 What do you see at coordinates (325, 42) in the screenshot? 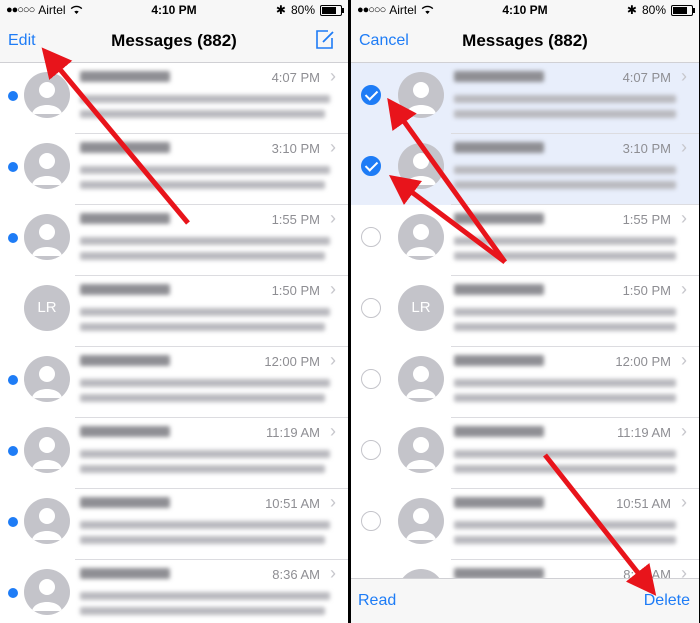
I see `compose-icon` at bounding box center [325, 42].